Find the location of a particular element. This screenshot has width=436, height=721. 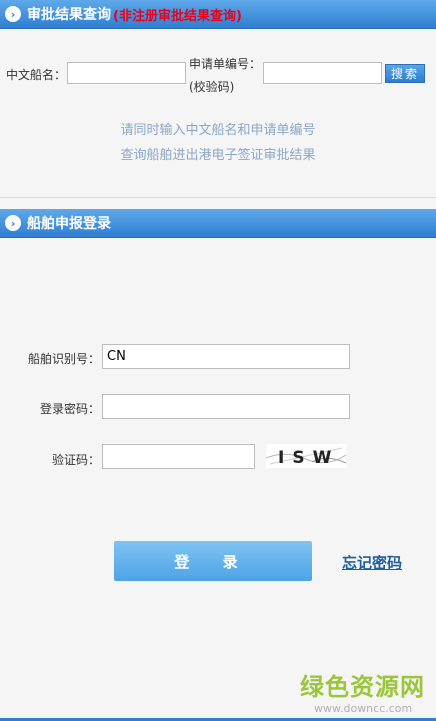

application-number-input is located at coordinates (322, 73).